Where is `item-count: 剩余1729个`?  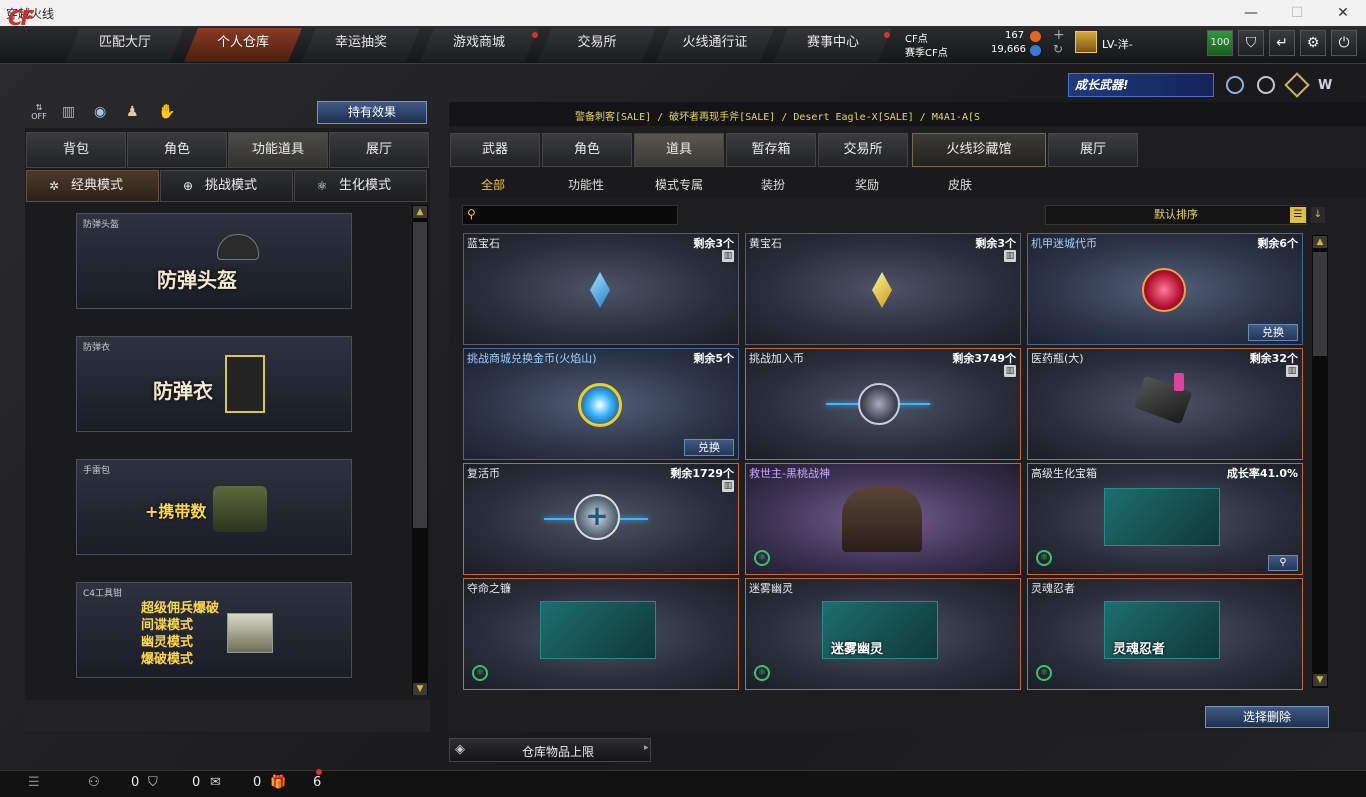 item-count: 剩余1729个 is located at coordinates (702, 473).